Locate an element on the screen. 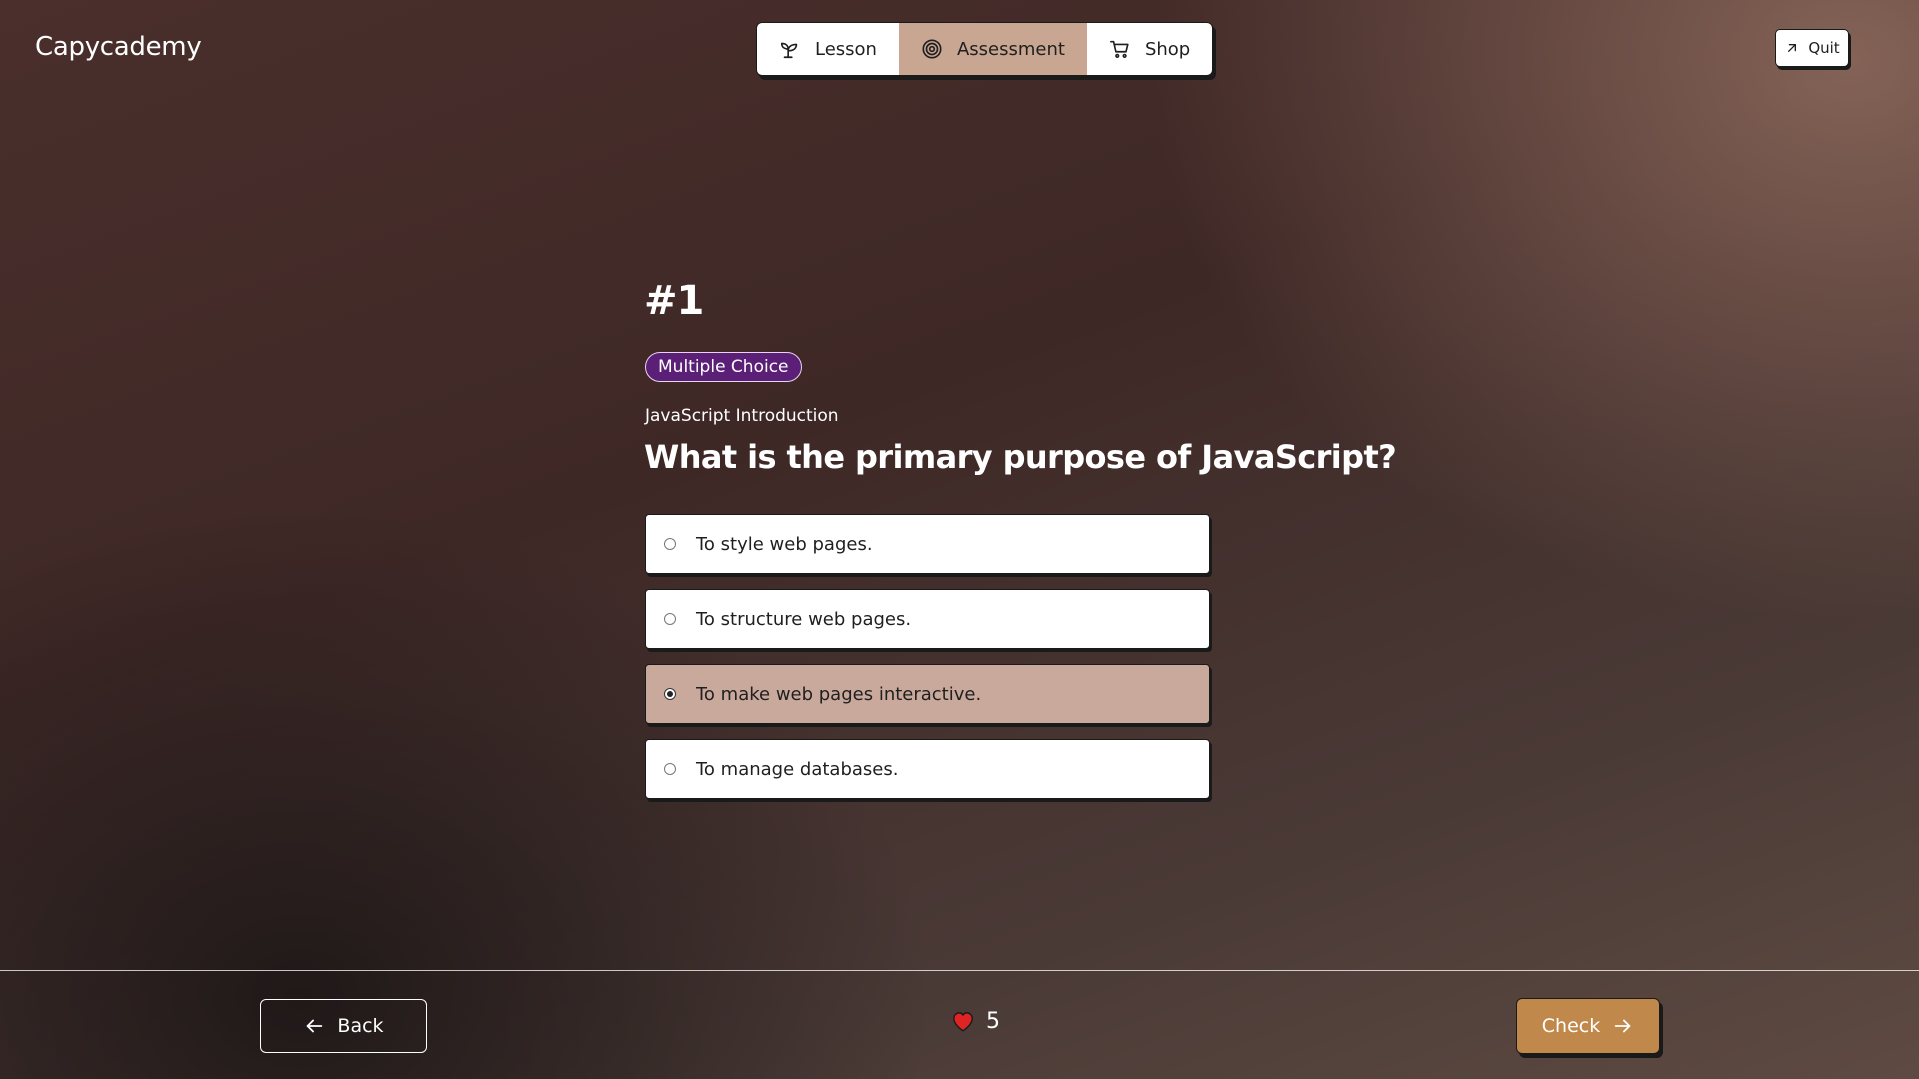 This screenshot has height=1079, width=1919. tab-lesson: Lesson is located at coordinates (828, 49).